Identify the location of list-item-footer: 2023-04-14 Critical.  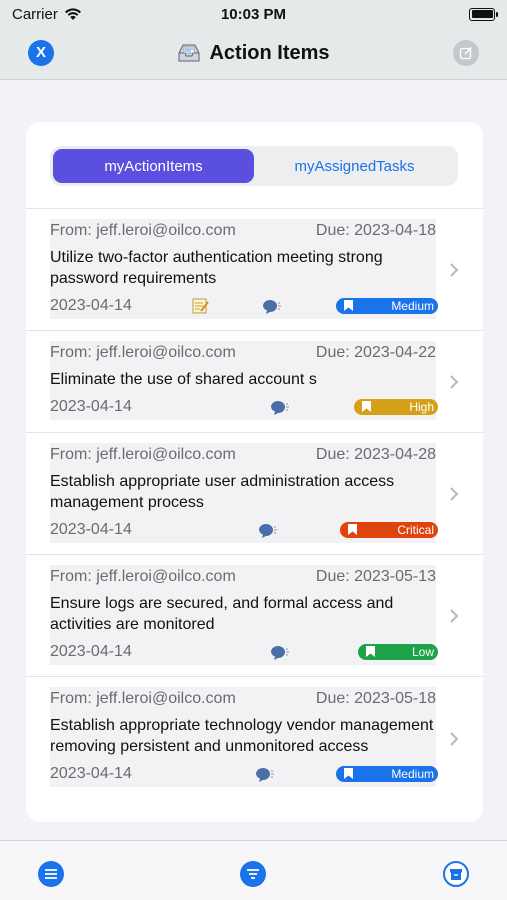
(244, 530).